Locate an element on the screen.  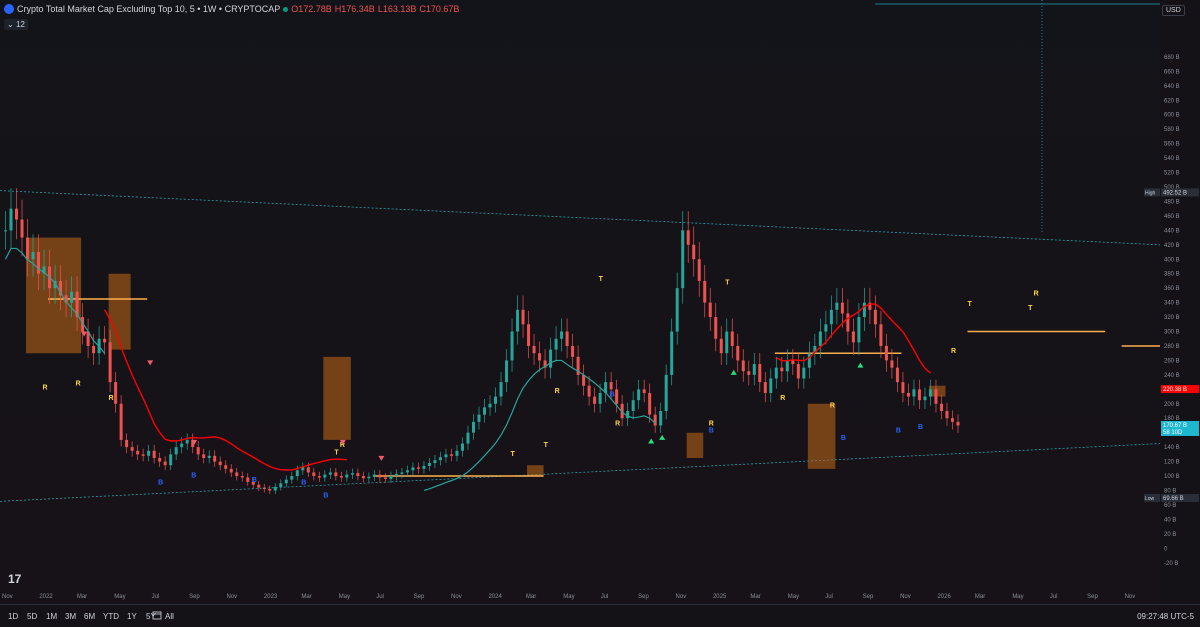
buy-triangle-icon is located at coordinates (651, 441).